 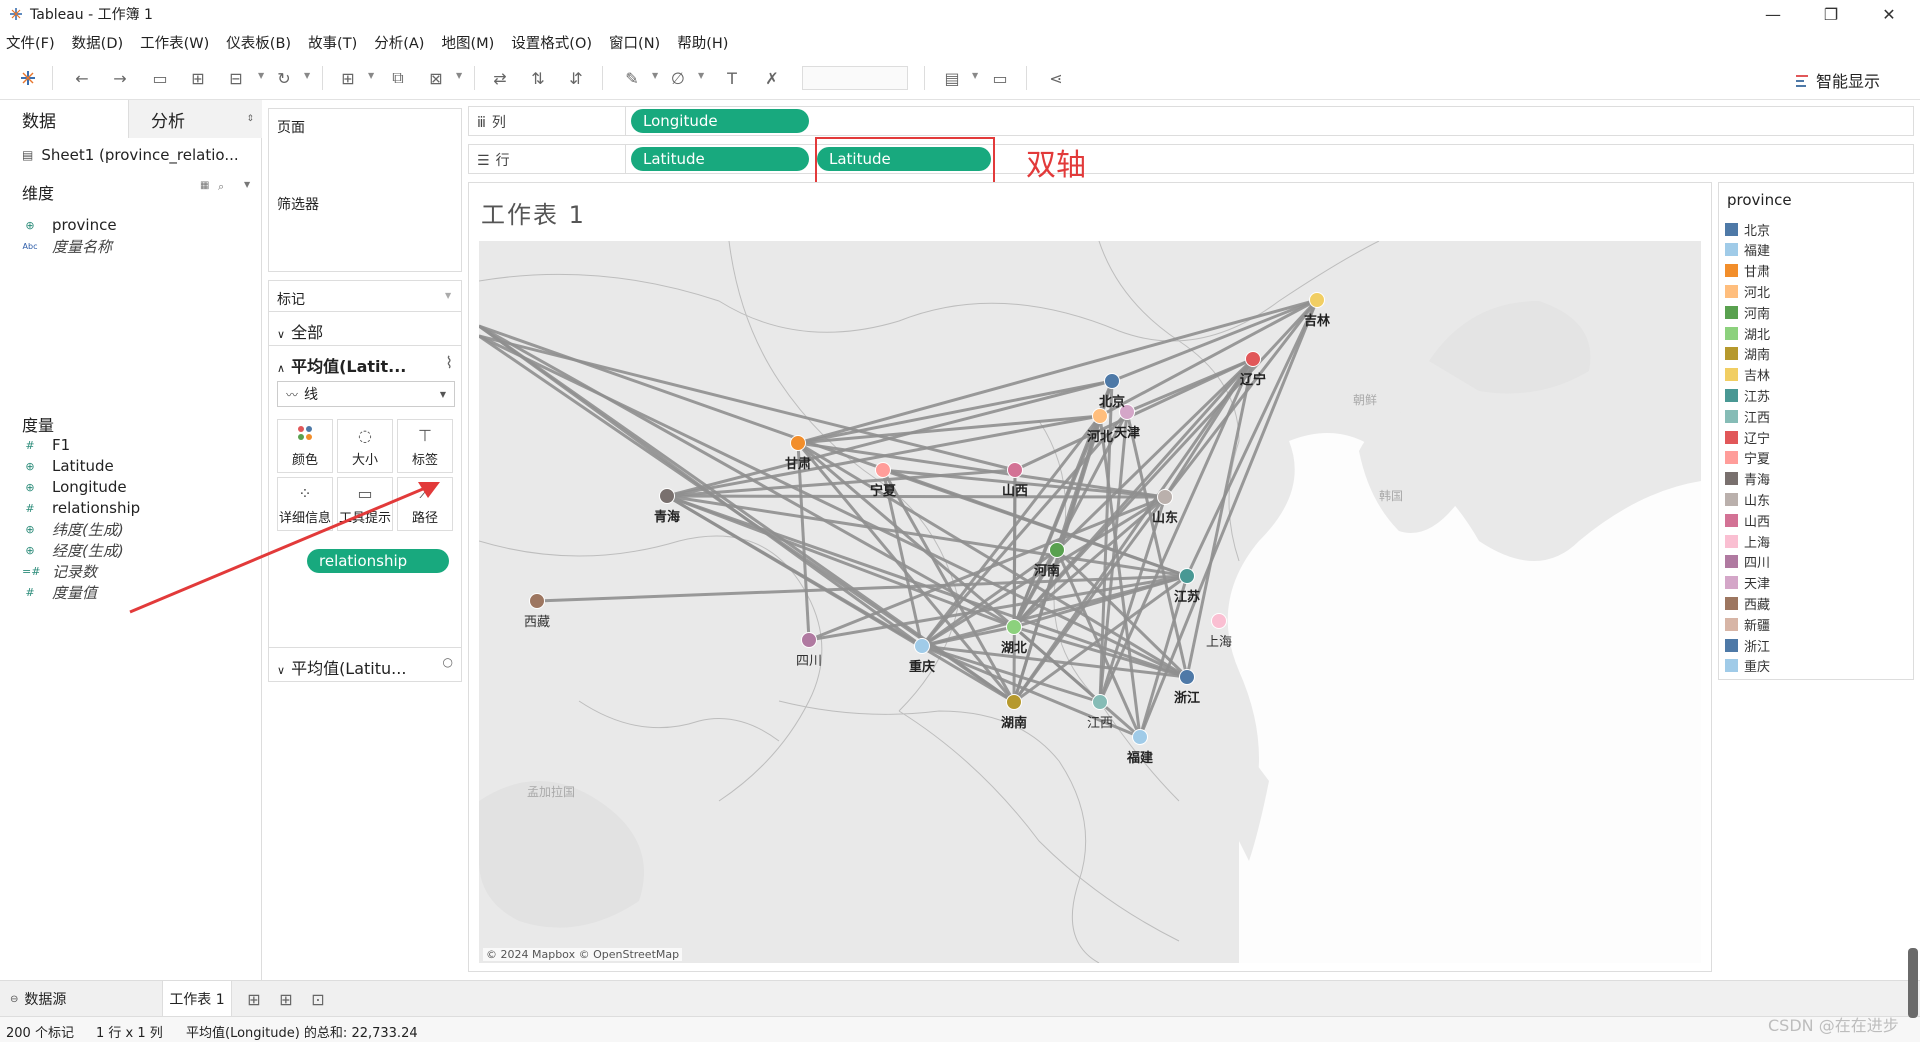 What do you see at coordinates (74, 487) in the screenshot?
I see `field-longitude: ⊕ Longitude` at bounding box center [74, 487].